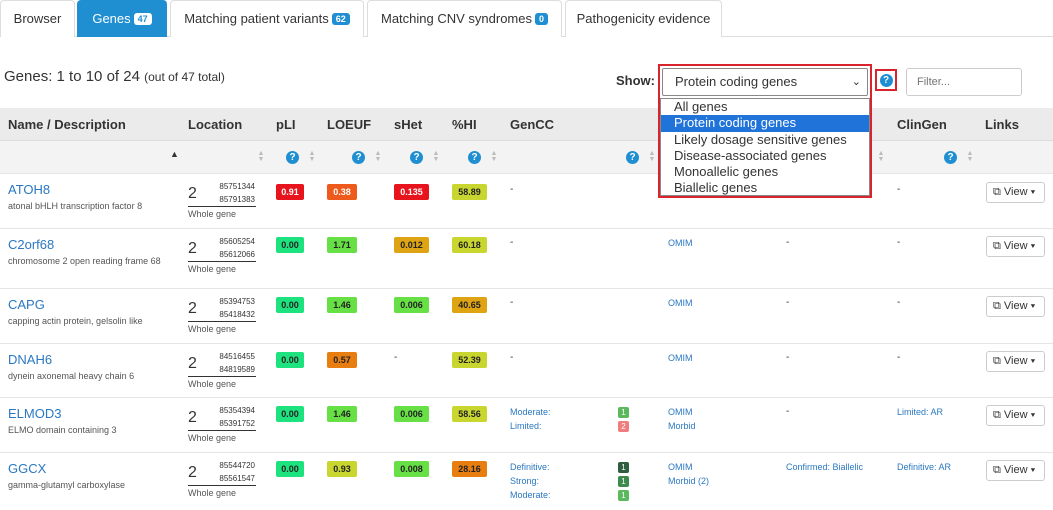  Describe the element at coordinates (342, 245) in the screenshot. I see `loeuf-badge: 1.71` at that location.